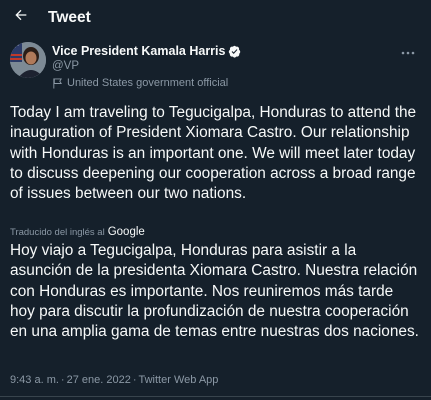 This screenshot has width=431, height=400. What do you see at coordinates (57, 232) in the screenshot?
I see `translation-label: Traducido del inglés al` at bounding box center [57, 232].